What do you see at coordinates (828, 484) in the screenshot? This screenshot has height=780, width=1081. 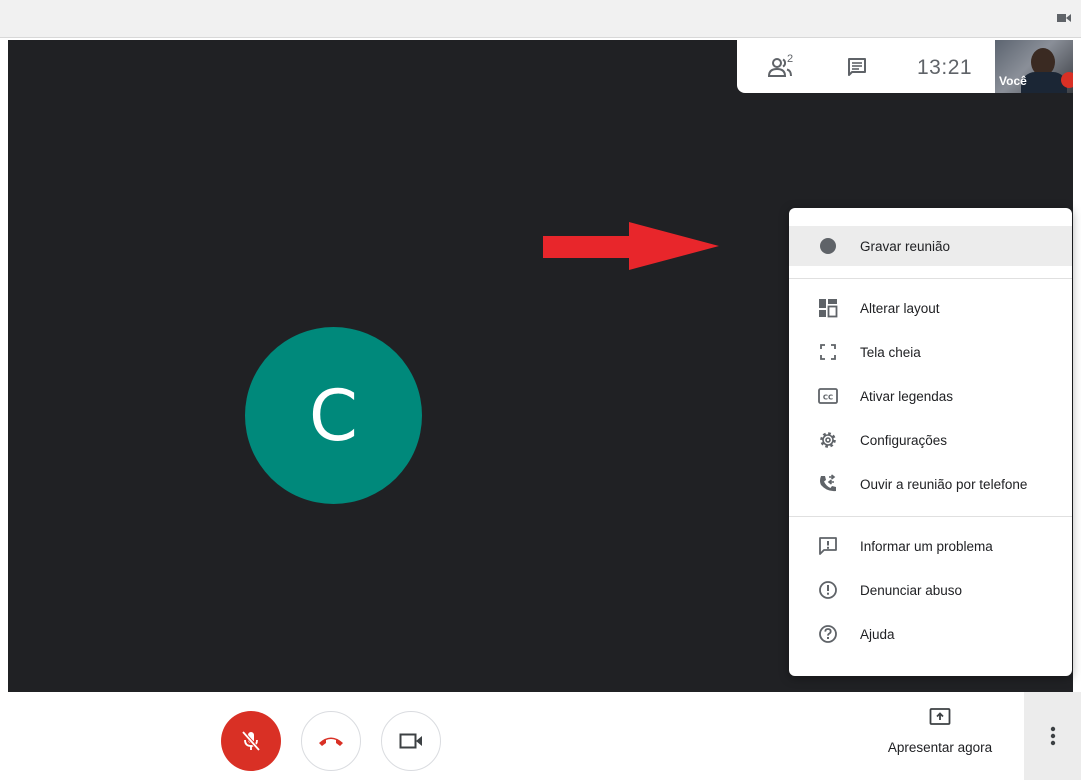 I see `phone-forward-icon` at bounding box center [828, 484].